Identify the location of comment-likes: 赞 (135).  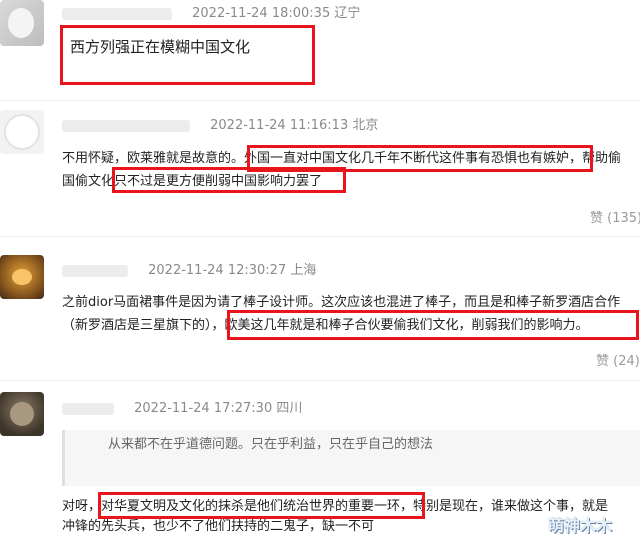
(615, 218).